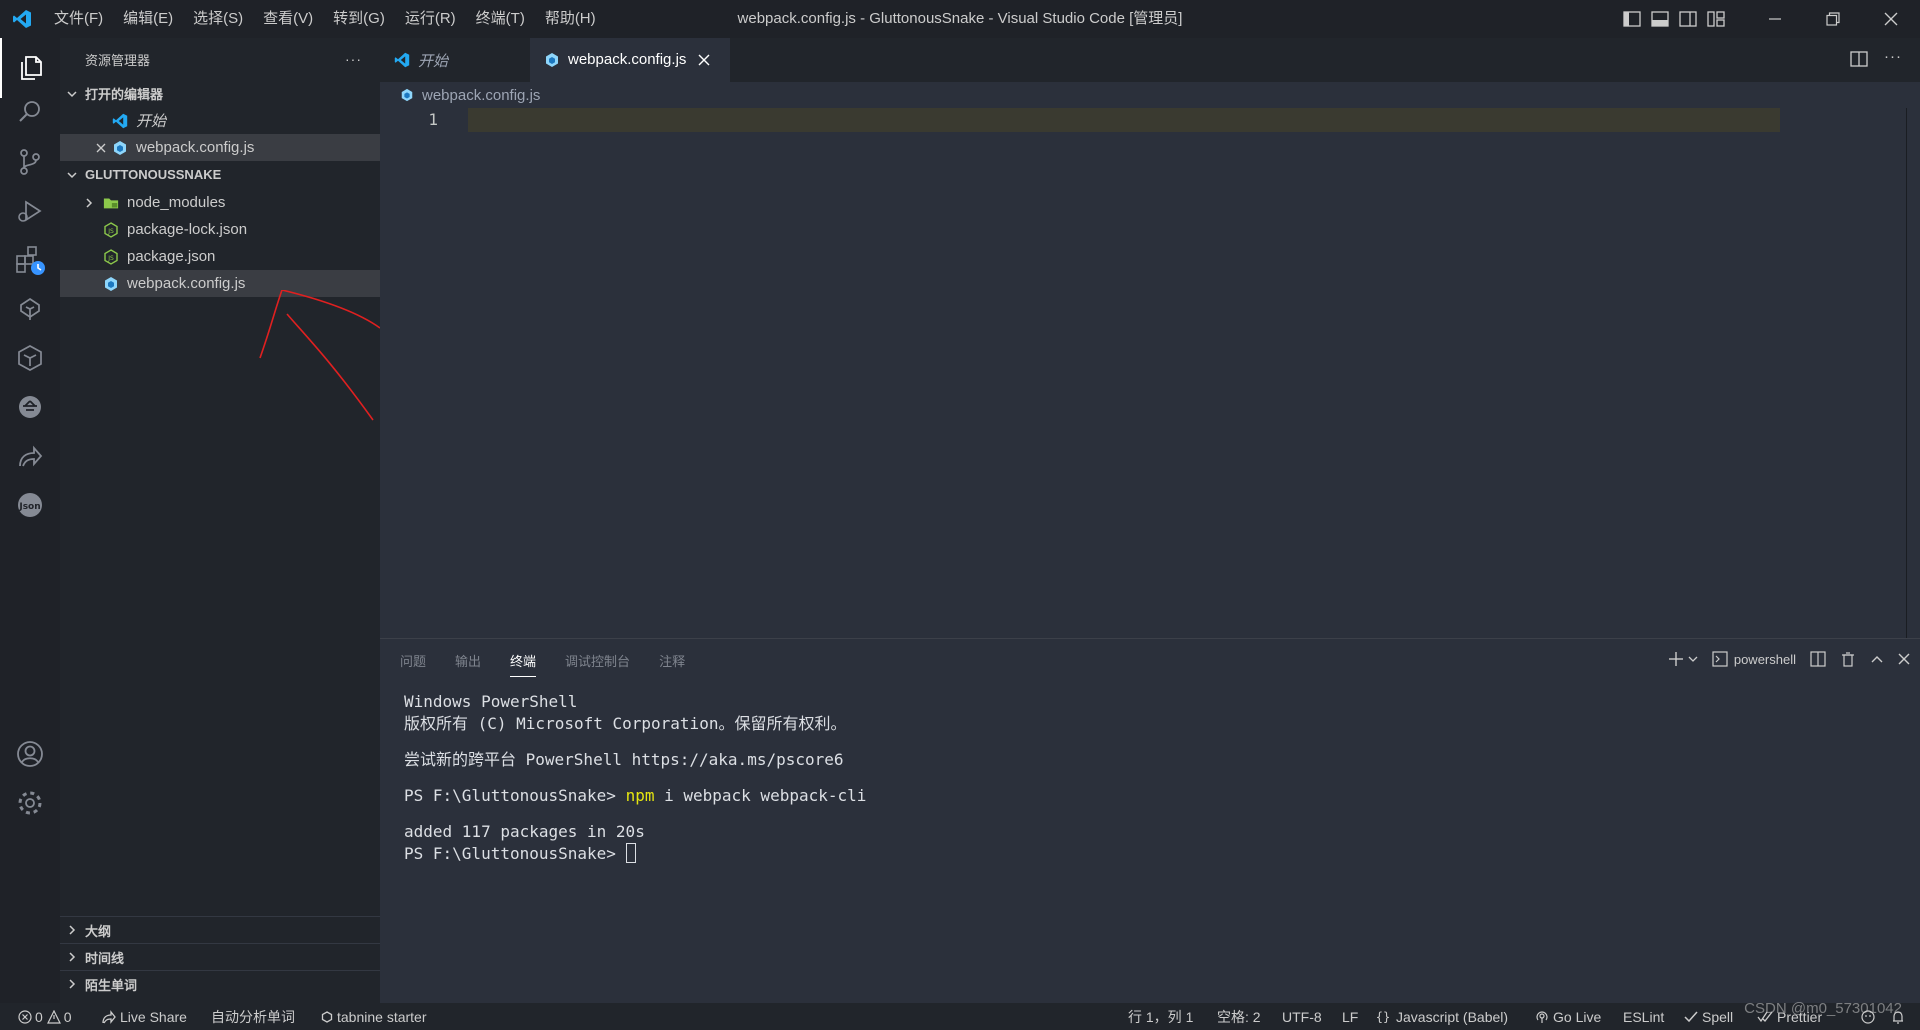  Describe the element at coordinates (1452, 1016) in the screenshot. I see `language-label: Javascript (Babel)` at that location.